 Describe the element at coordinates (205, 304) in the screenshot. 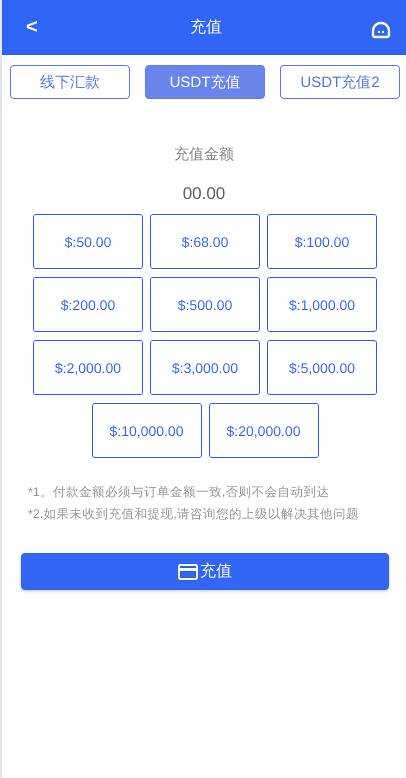

I see `amount-option: $:500.00` at that location.